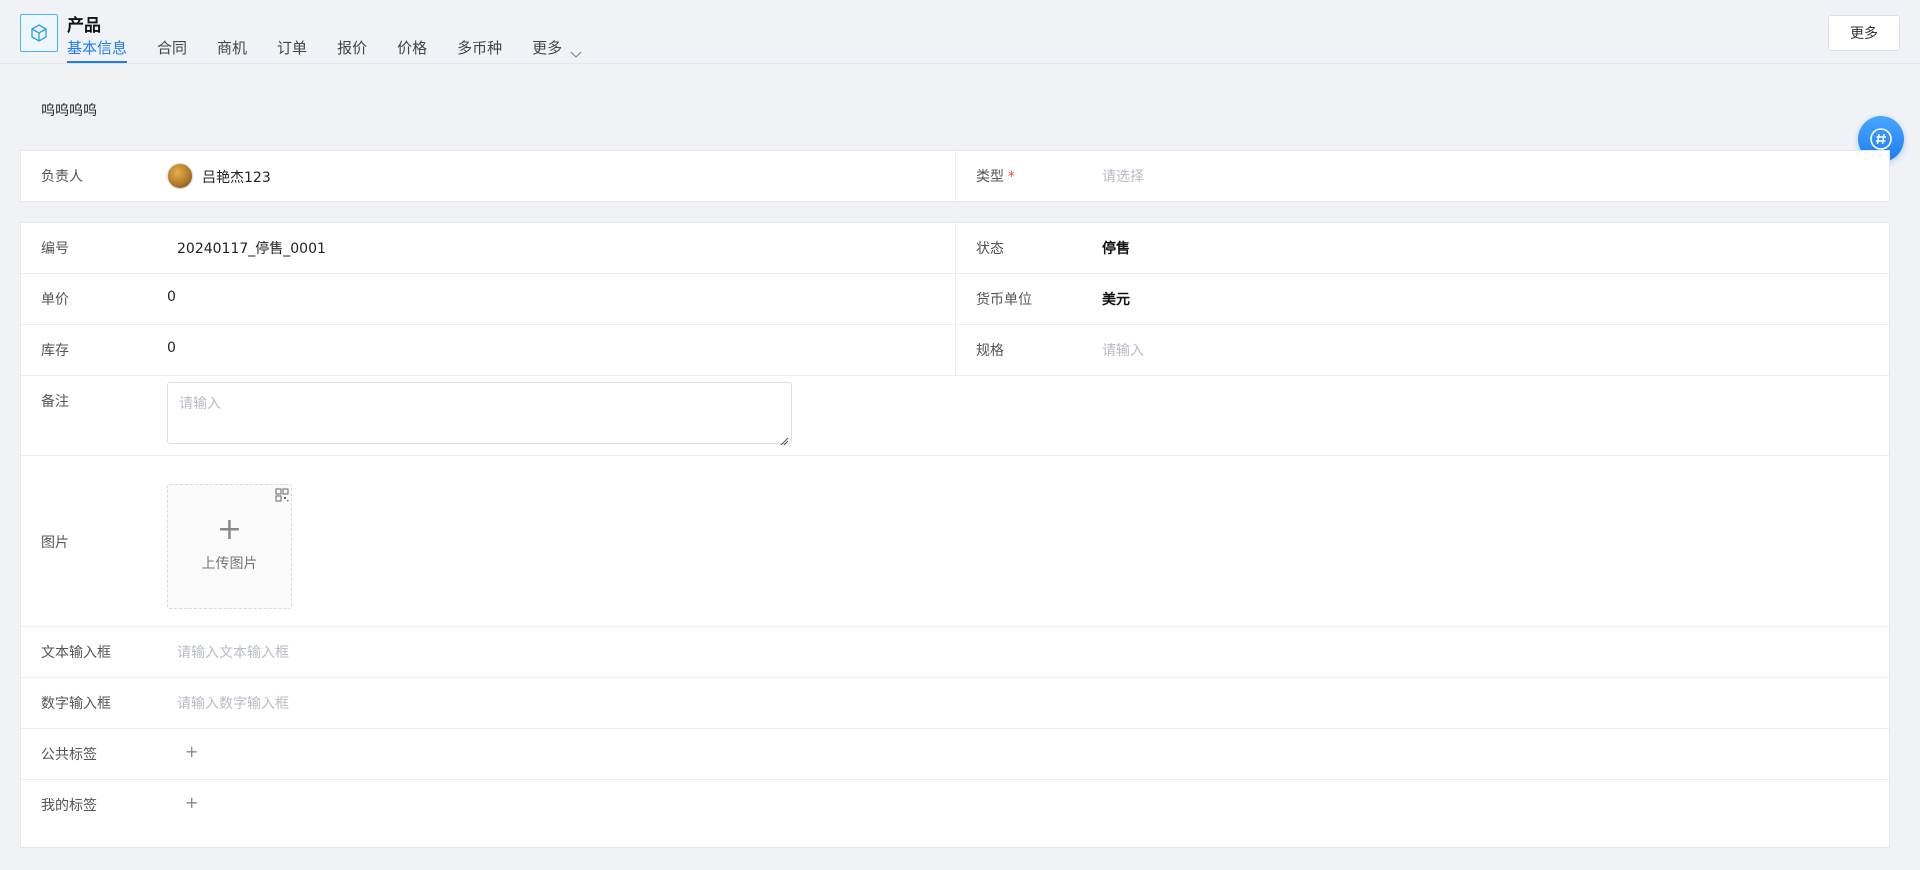 The image size is (1920, 870). What do you see at coordinates (55, 351) in the screenshot?
I see `stock-label: 库存` at bounding box center [55, 351].